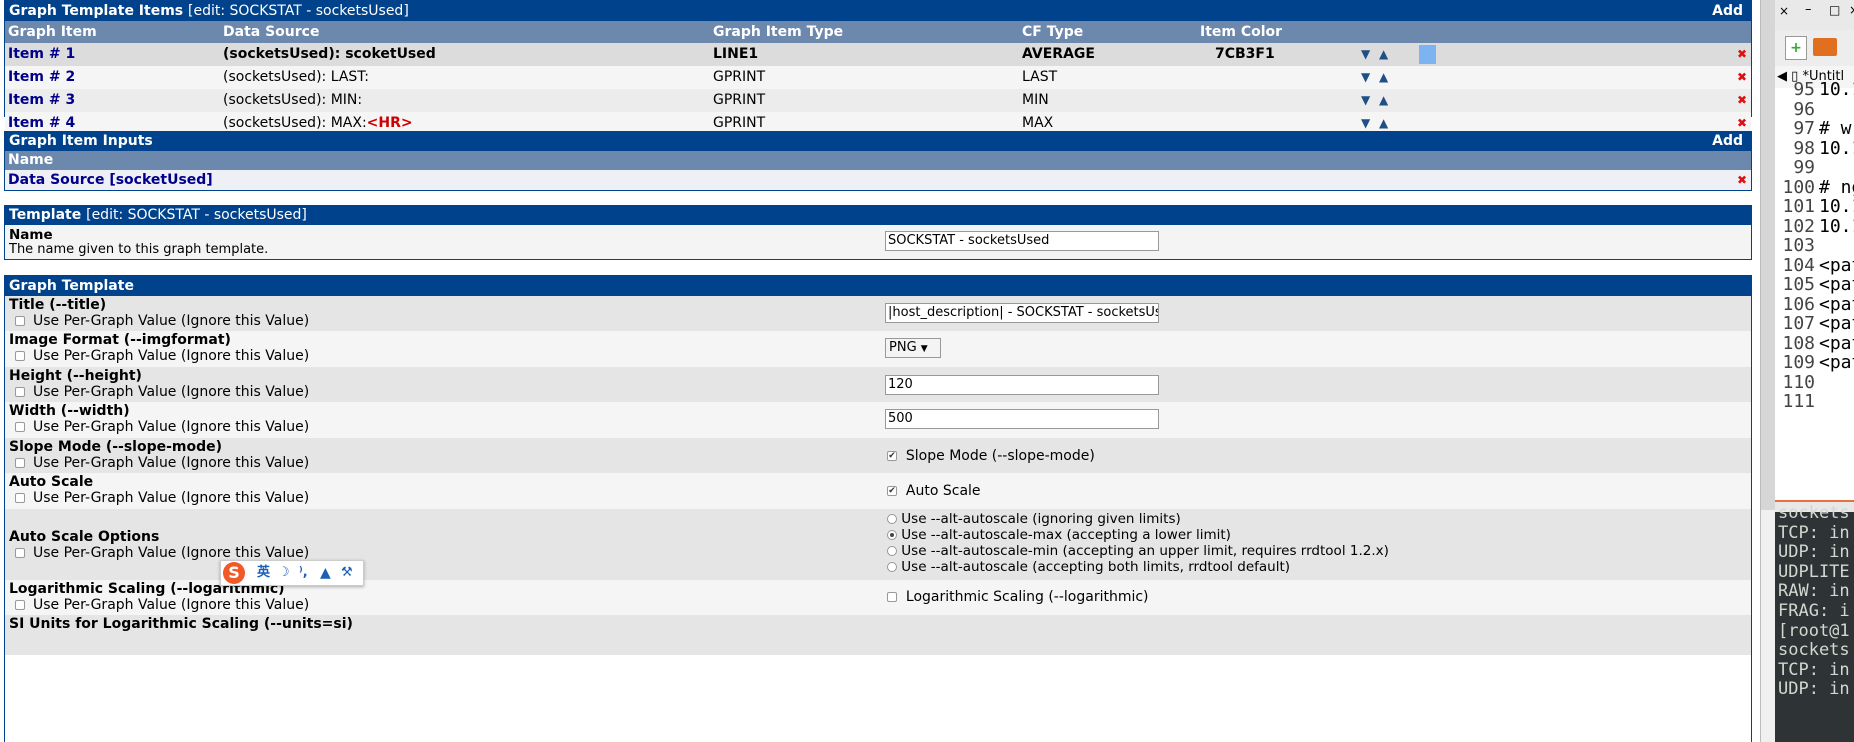 The height and width of the screenshot is (742, 1854). Describe the element at coordinates (263, 573) in the screenshot. I see `language-mode-icon: 英` at that location.